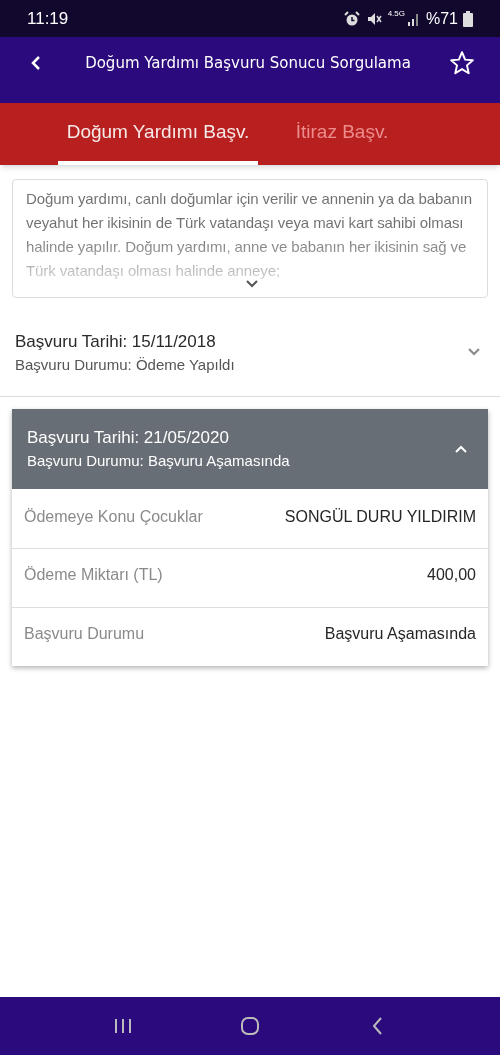 This screenshot has width=500, height=1055. I want to click on favorite-button, so click(462, 63).